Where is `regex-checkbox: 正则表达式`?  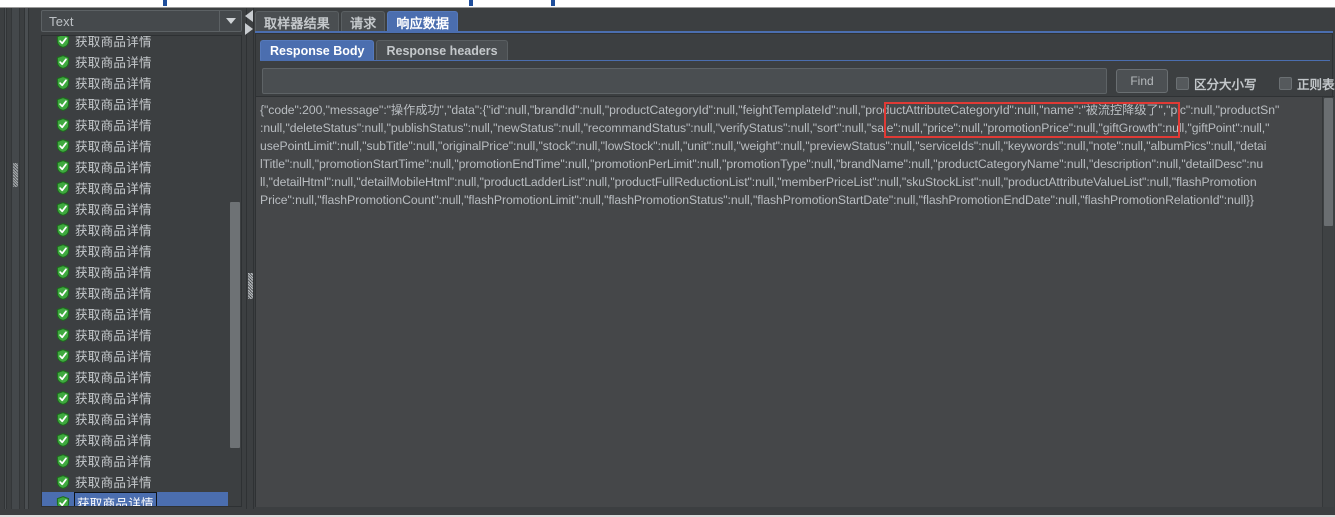
regex-checkbox: 正则表达式 is located at coordinates (1307, 83).